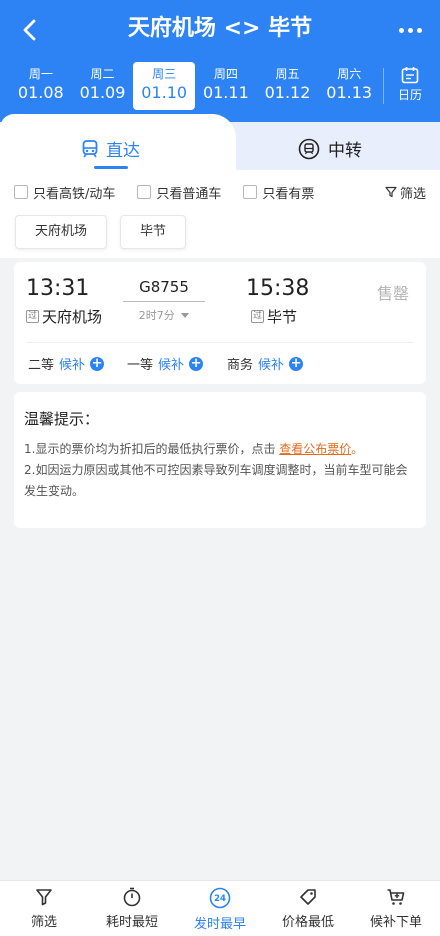  I want to click on seat-class-label: 商务, so click(240, 365).